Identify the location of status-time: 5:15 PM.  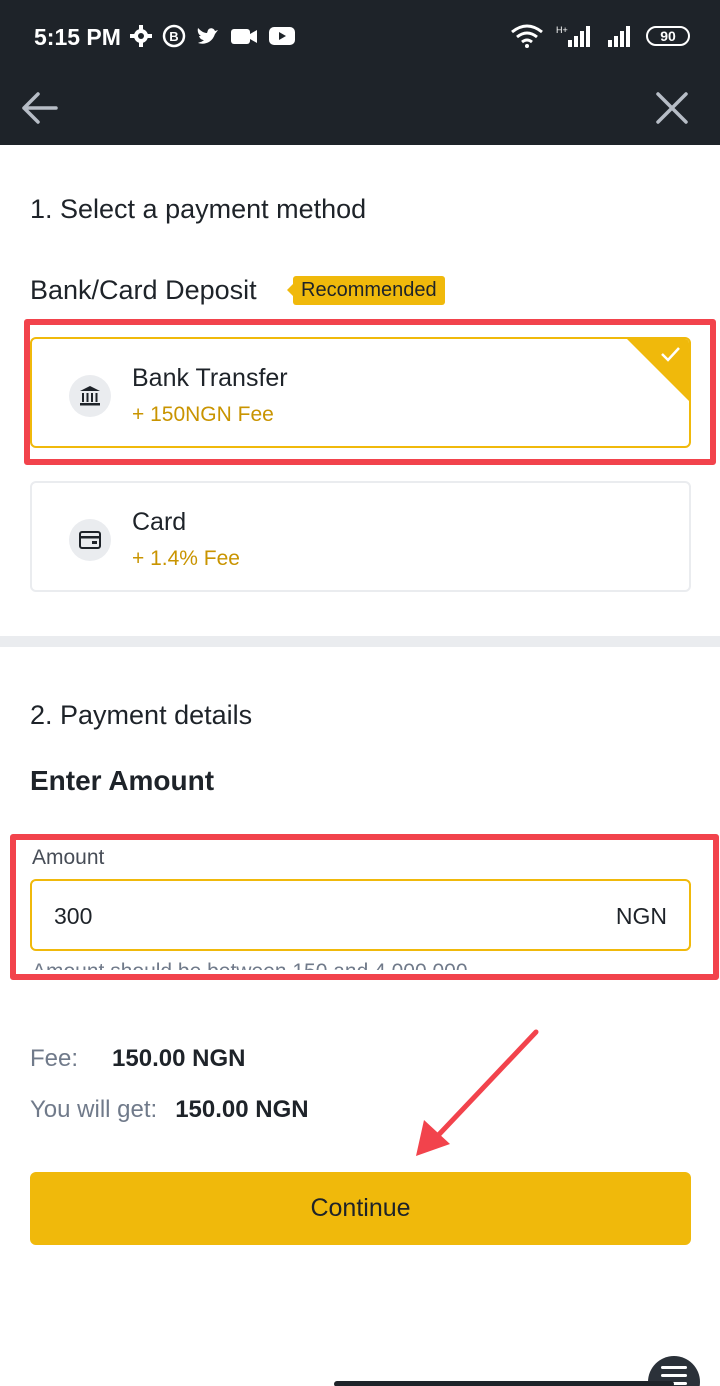
(77, 37).